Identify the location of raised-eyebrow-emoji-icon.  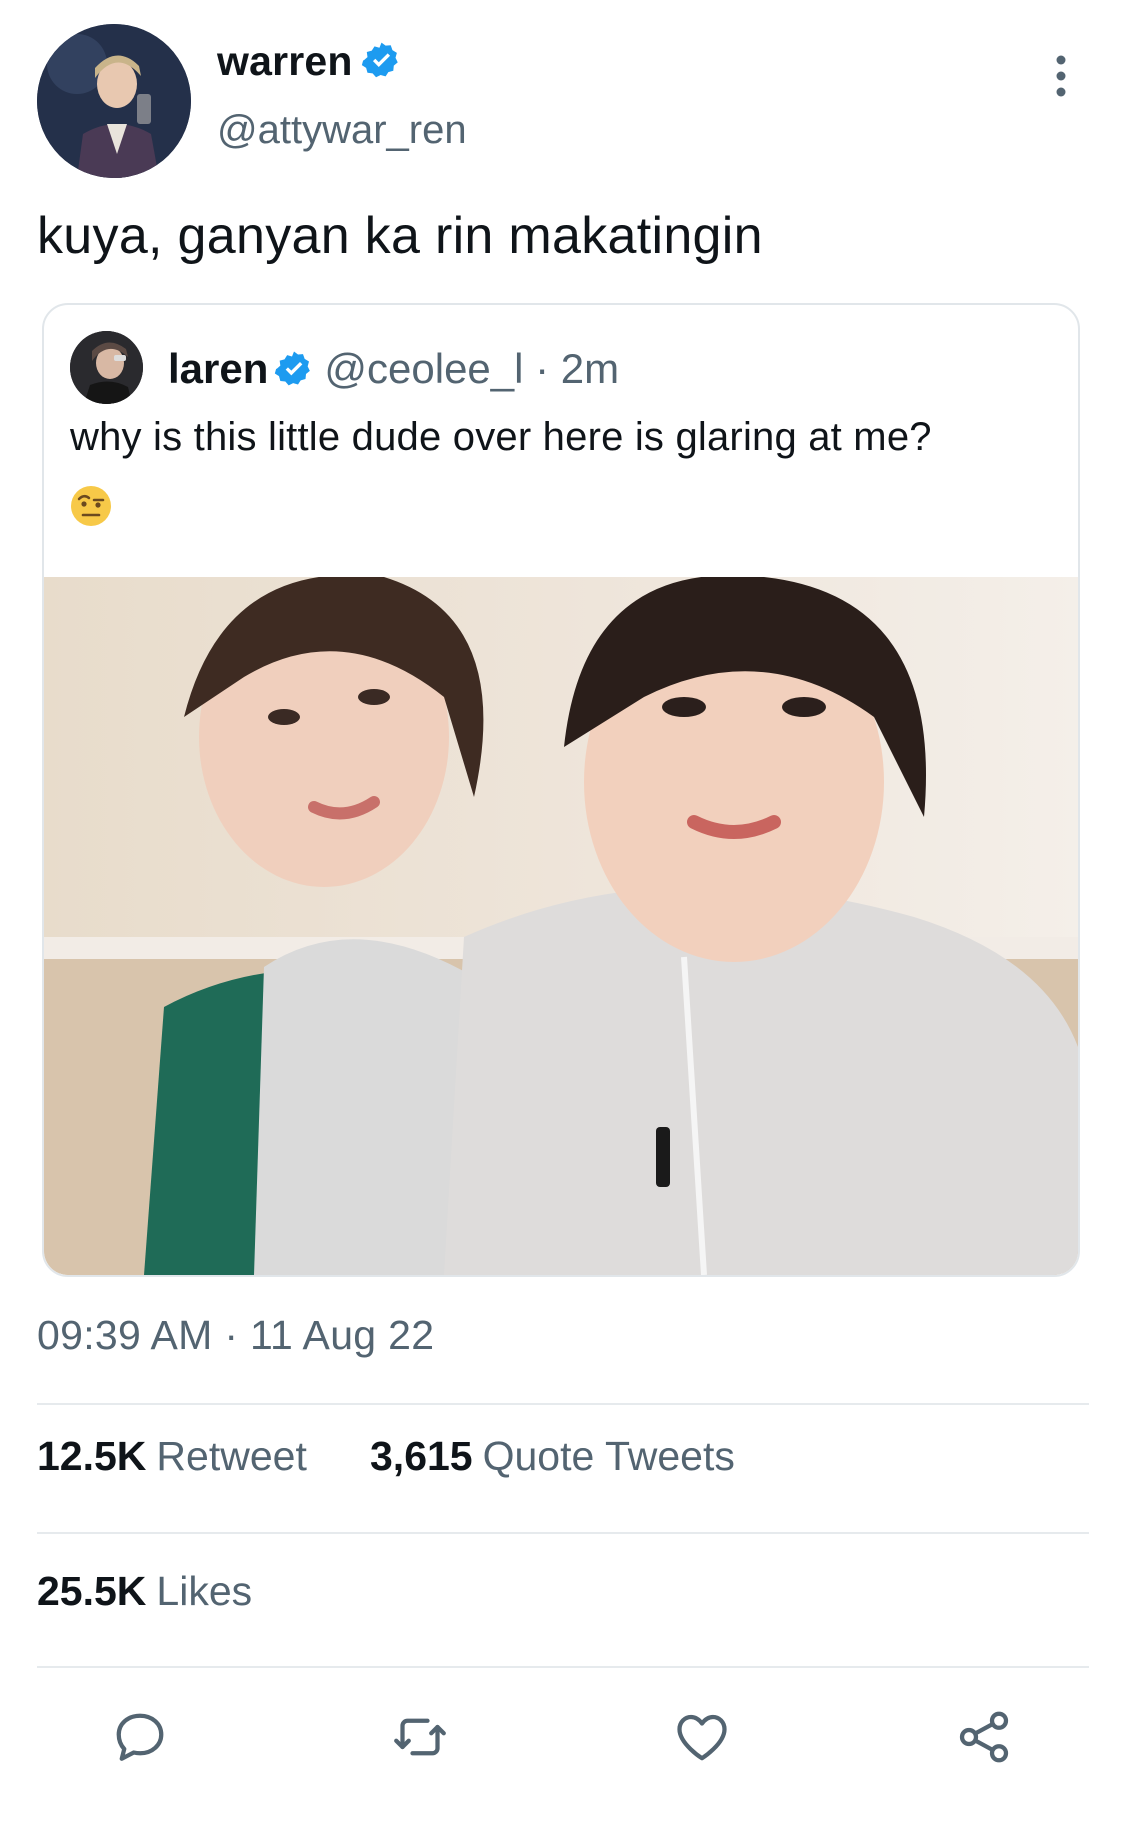
(91, 506).